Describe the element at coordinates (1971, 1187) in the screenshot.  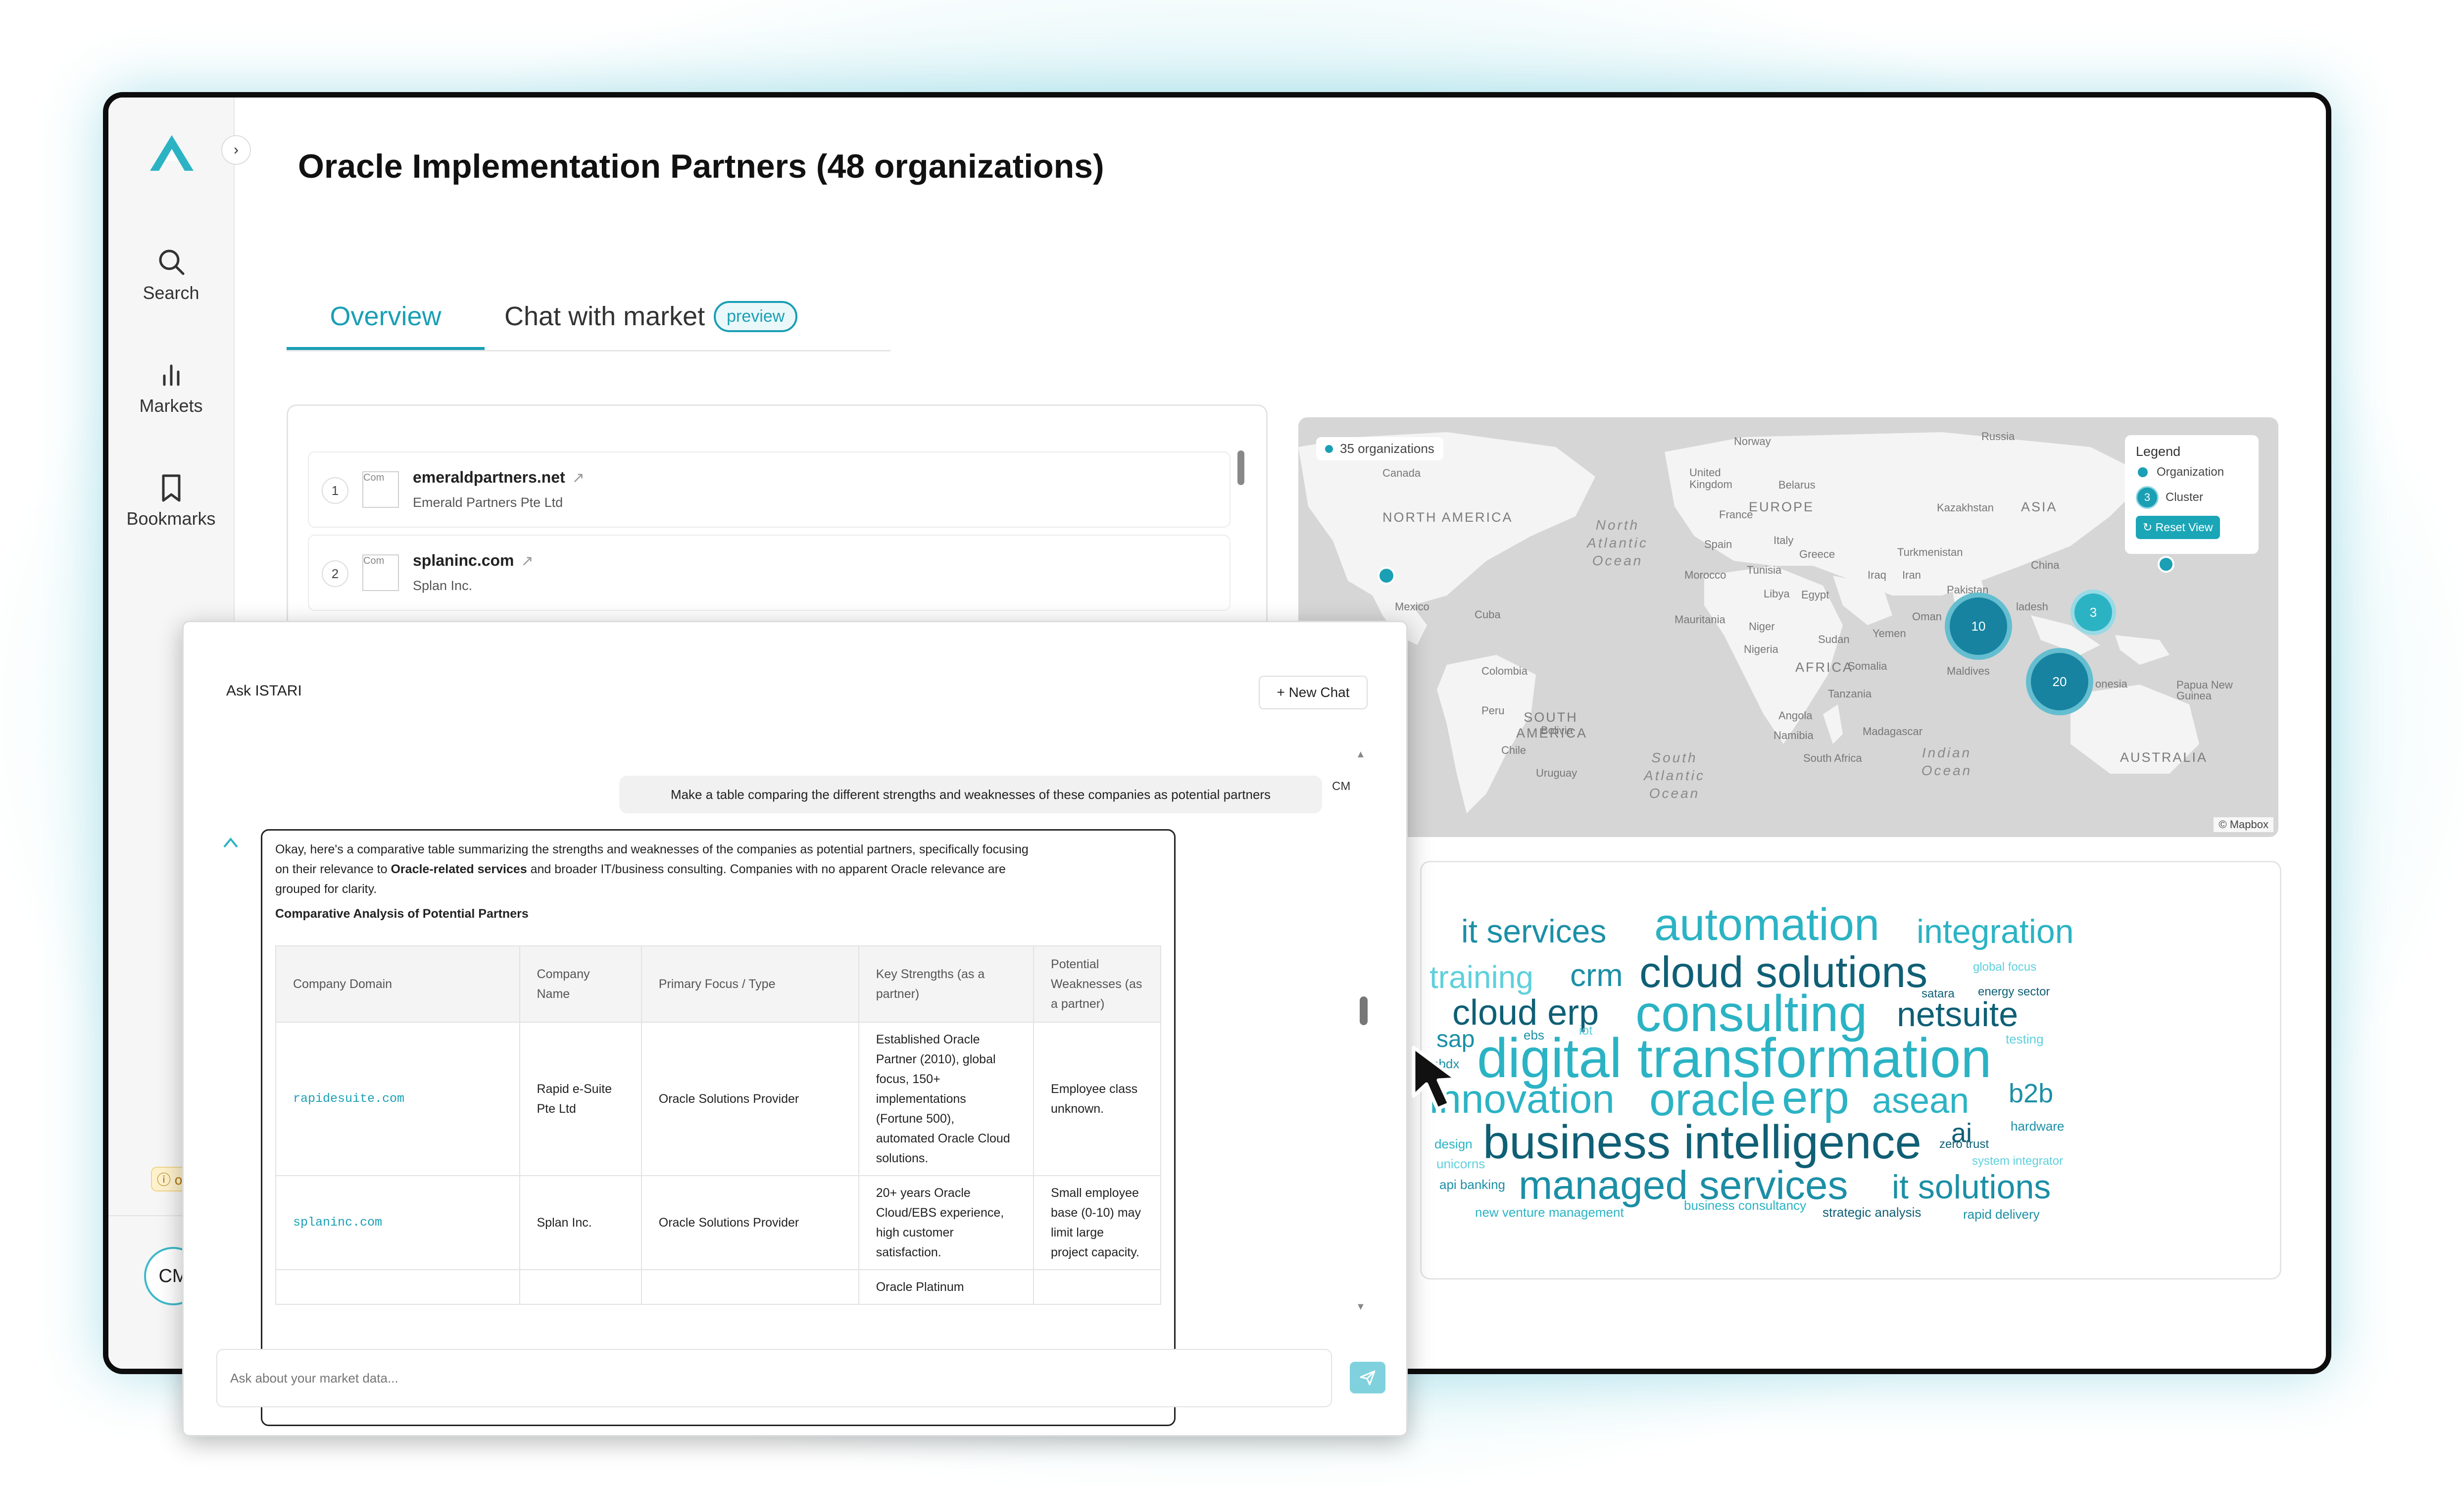
I see `keyword: it solutions` at that location.